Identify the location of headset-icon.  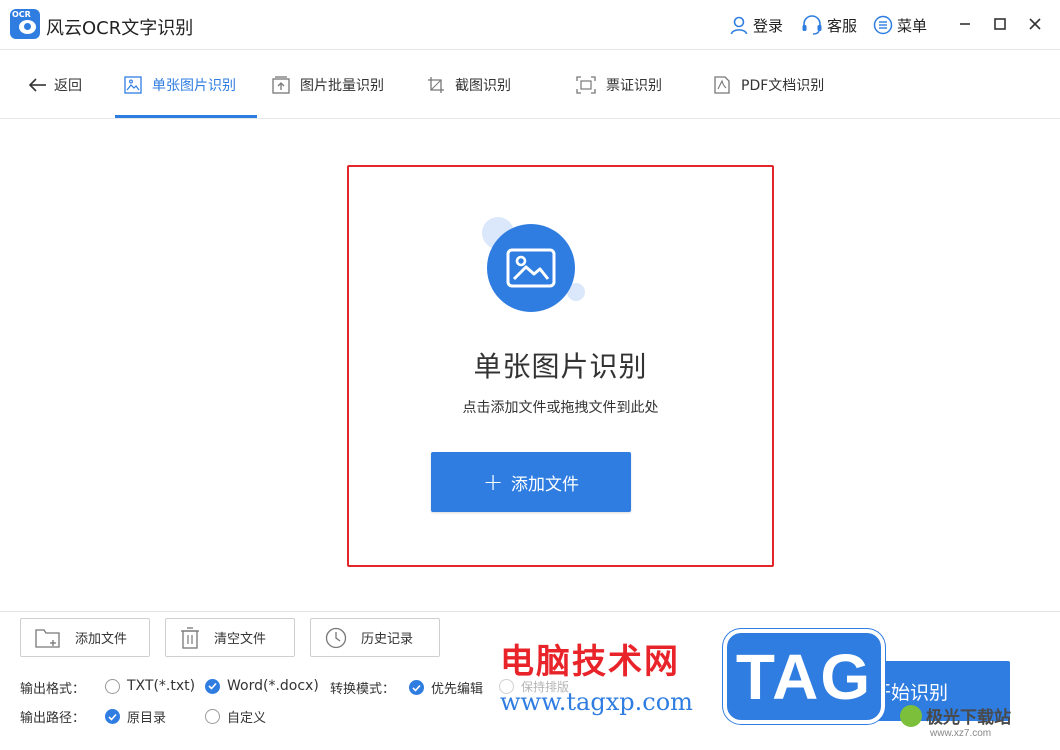
(812, 25).